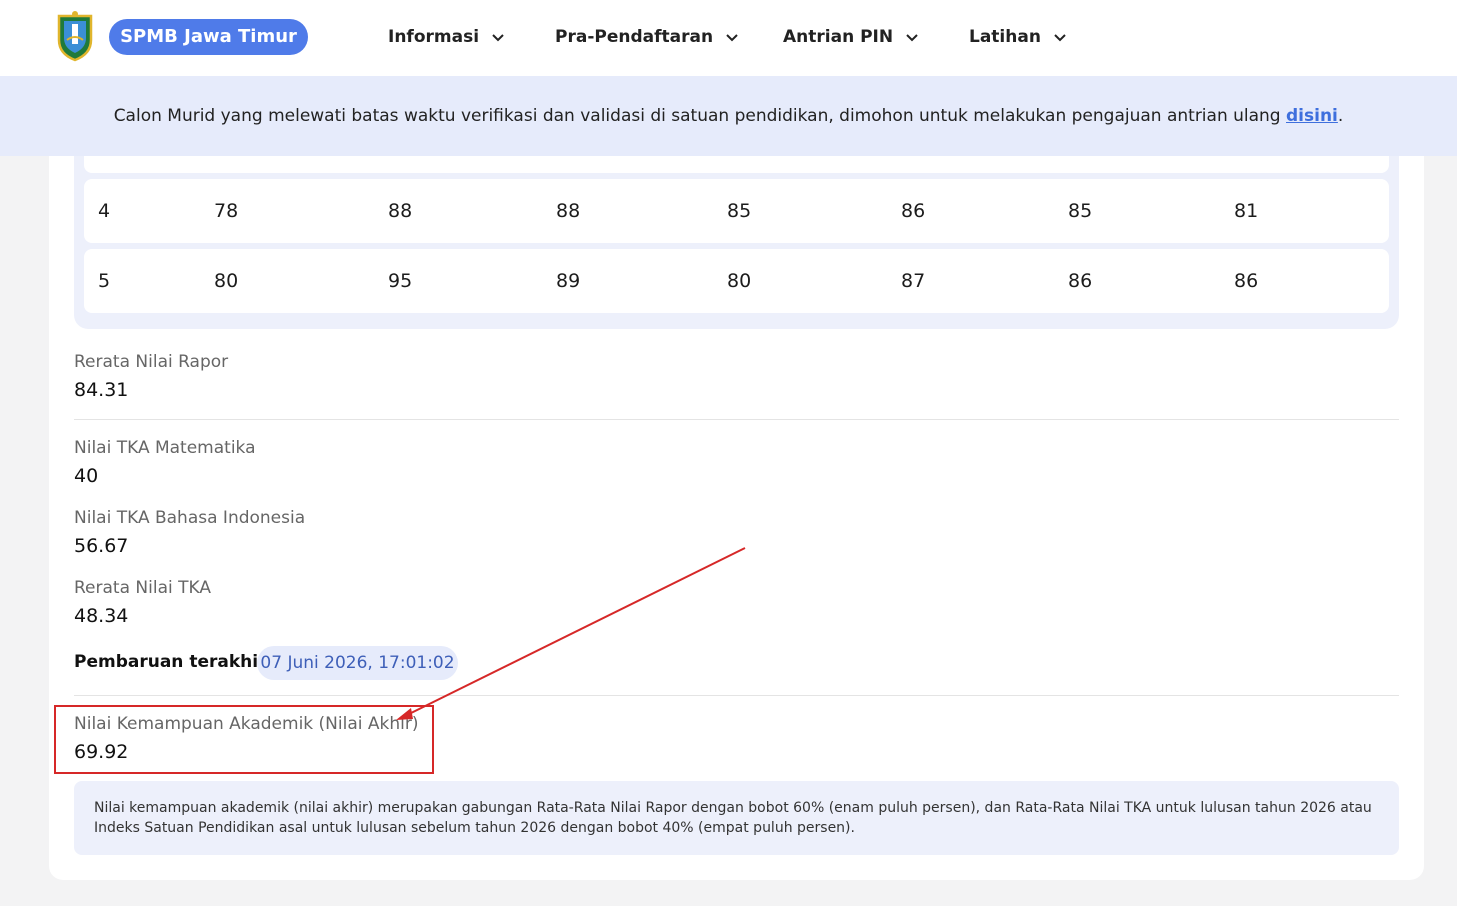 Image resolution: width=1457 pixels, height=906 pixels. What do you see at coordinates (244, 739) in the screenshot?
I see `highlight-box` at bounding box center [244, 739].